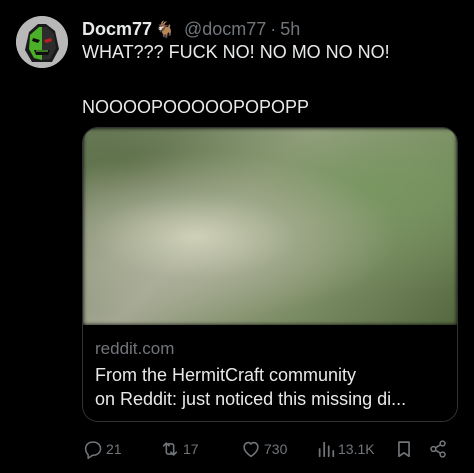  I want to click on reply-button: 21, so click(102, 449).